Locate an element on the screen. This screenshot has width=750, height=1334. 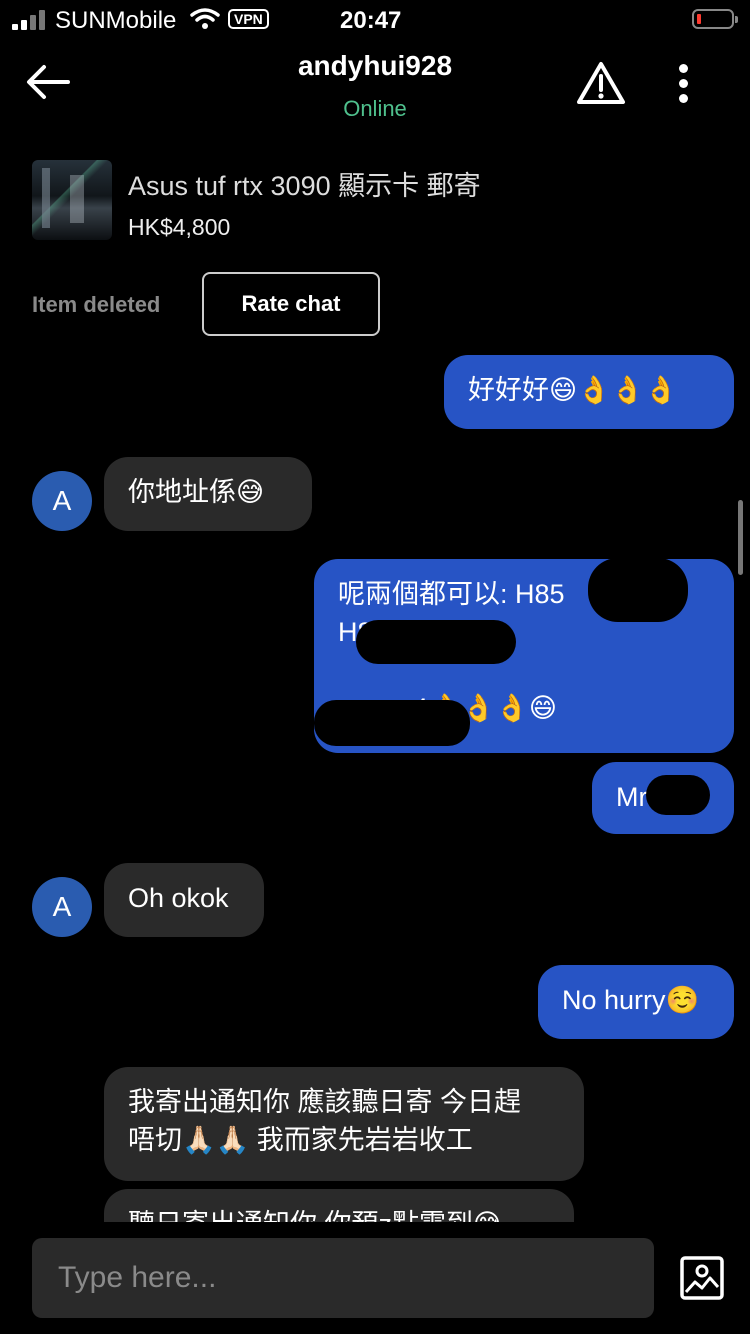
listing-price: HK$4,800 is located at coordinates (179, 227).